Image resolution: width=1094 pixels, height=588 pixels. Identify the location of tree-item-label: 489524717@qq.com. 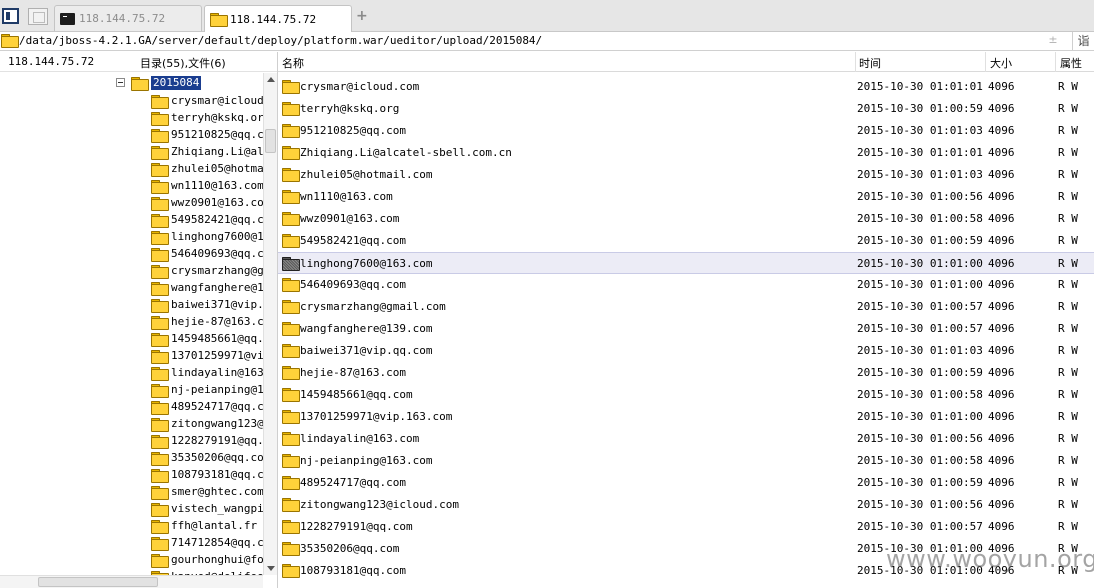
(217, 406).